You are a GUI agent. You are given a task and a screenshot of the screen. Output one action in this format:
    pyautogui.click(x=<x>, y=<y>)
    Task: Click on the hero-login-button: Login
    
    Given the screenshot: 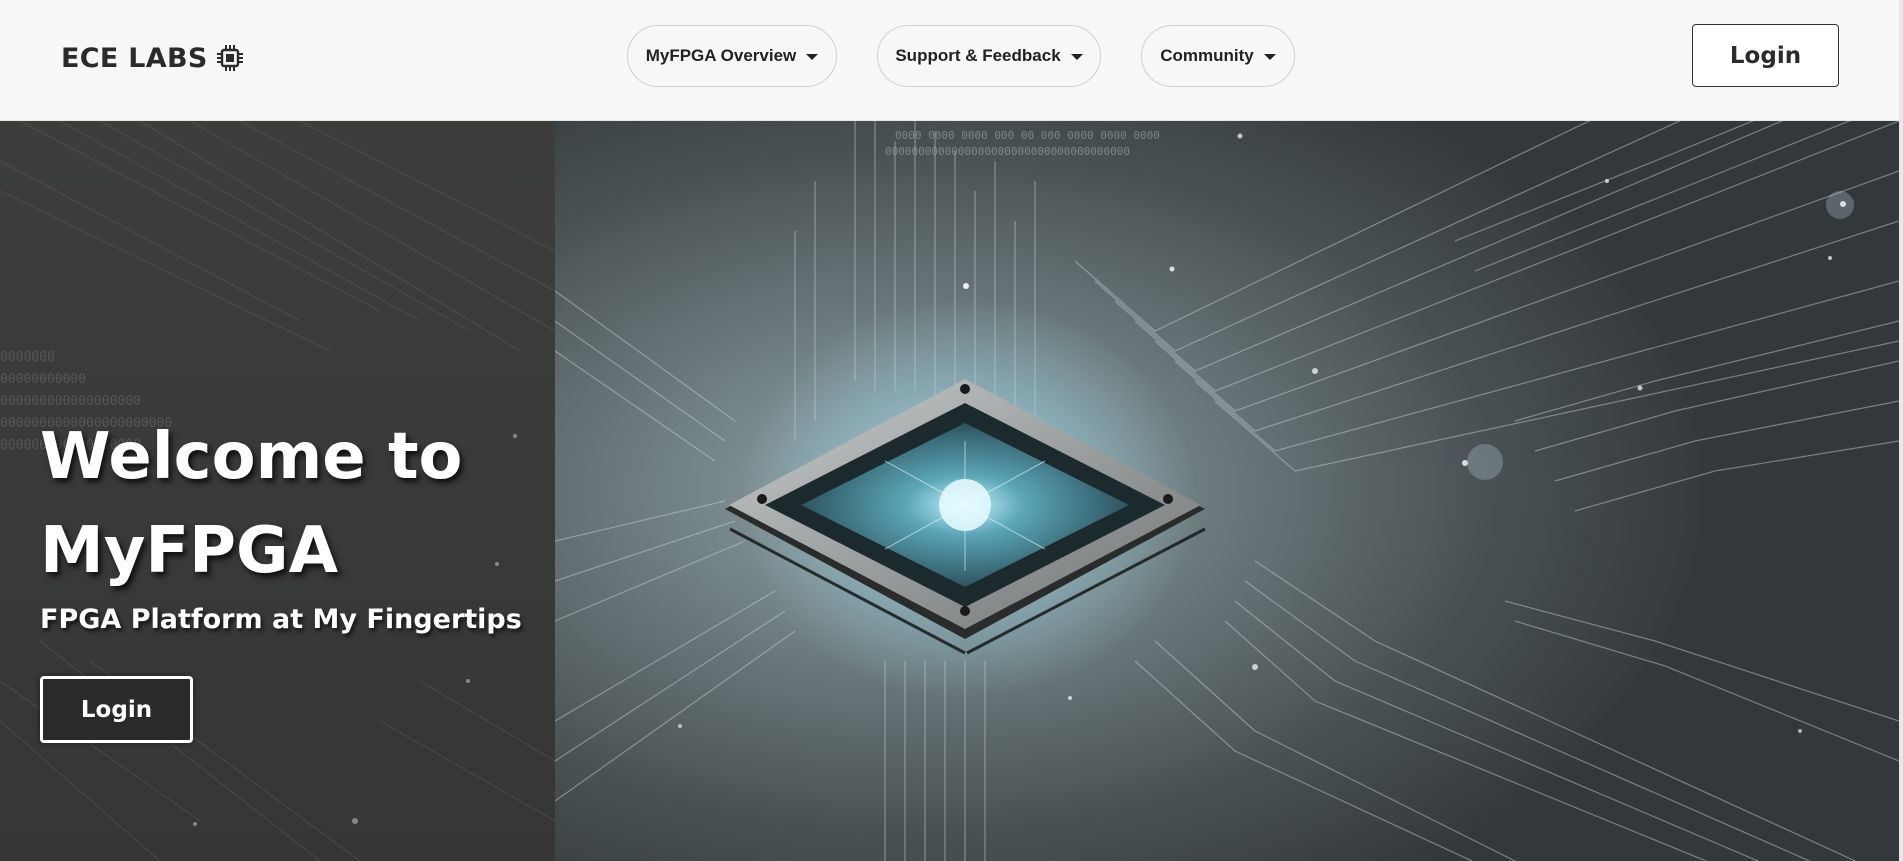 What is the action you would take?
    pyautogui.click(x=116, y=709)
    